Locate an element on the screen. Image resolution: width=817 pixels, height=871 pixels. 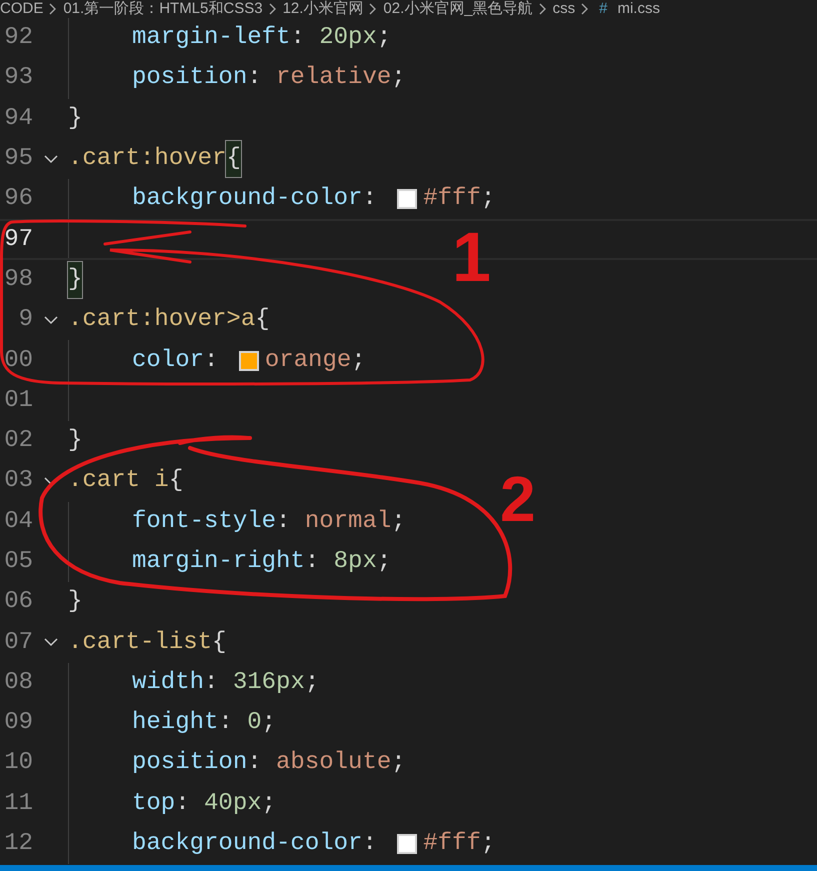
line-number: 05 is located at coordinates (18, 562).